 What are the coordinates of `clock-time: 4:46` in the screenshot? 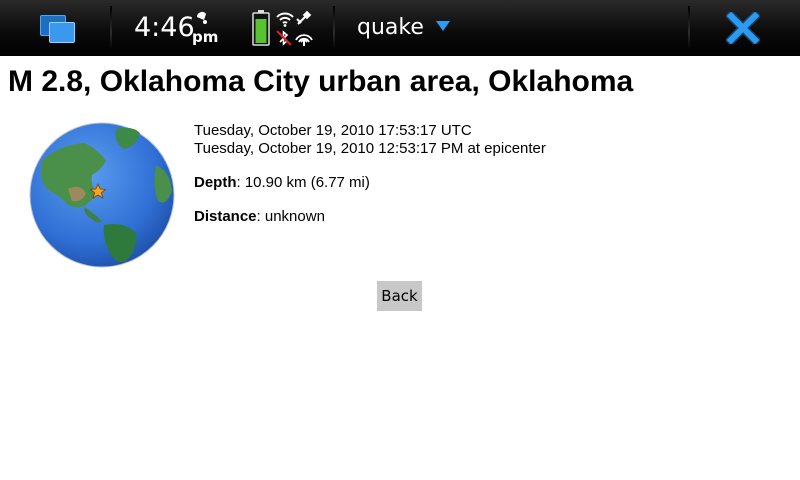 It's located at (164, 28).